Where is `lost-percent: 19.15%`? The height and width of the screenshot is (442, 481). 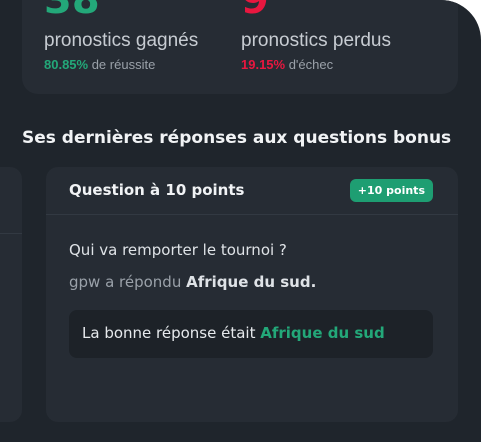 lost-percent: 19.15% is located at coordinates (263, 64).